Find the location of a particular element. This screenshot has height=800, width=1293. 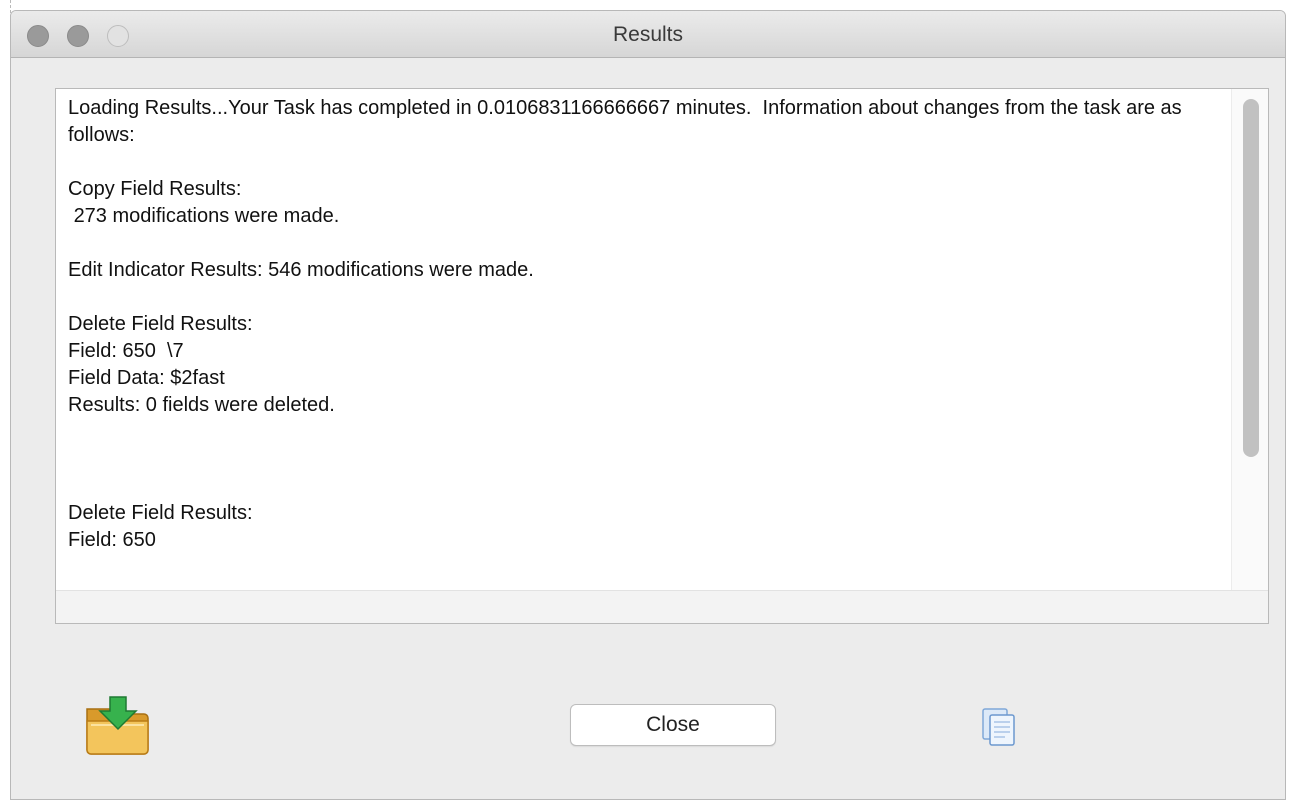

save-results-button is located at coordinates (119, 726).